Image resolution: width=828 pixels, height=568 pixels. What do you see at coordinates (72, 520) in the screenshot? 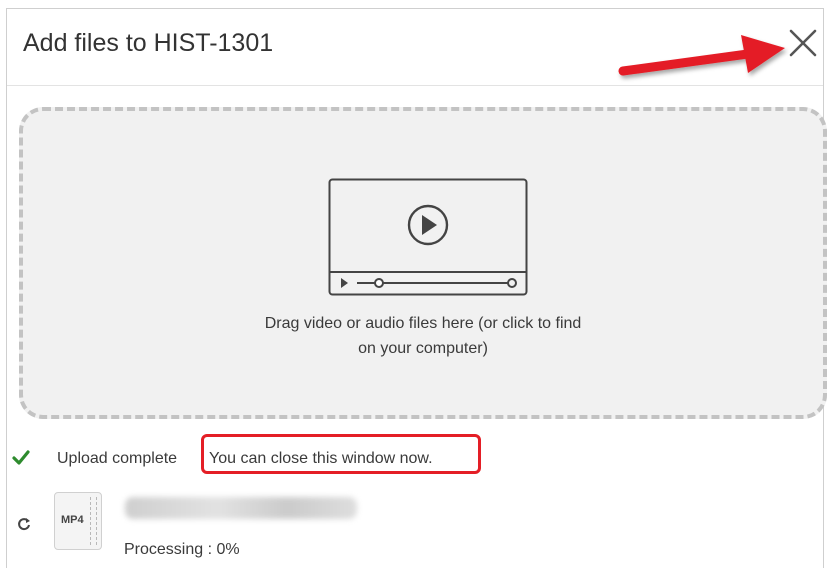
I see `file-type-label: MP4` at bounding box center [72, 520].